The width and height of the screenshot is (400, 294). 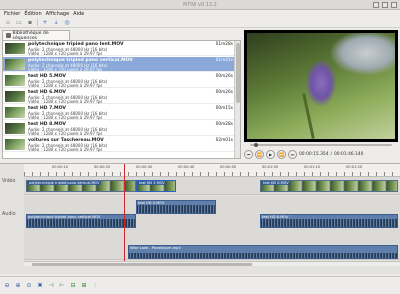 I want to click on import-icon: ⇣, so click(x=56, y=23).